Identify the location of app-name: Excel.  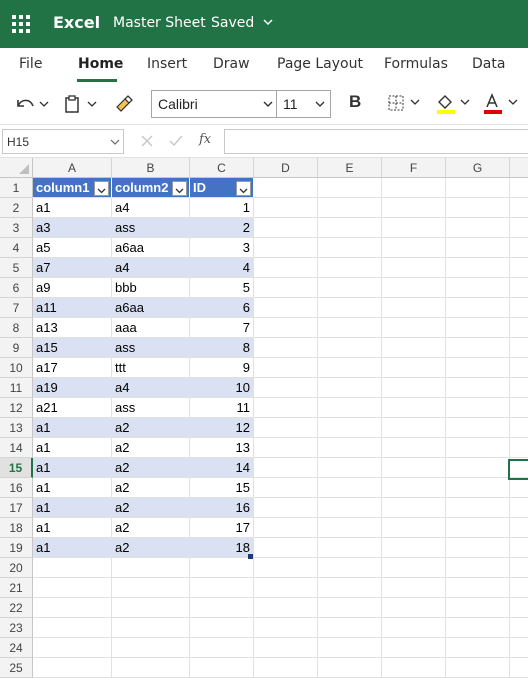
(76, 22).